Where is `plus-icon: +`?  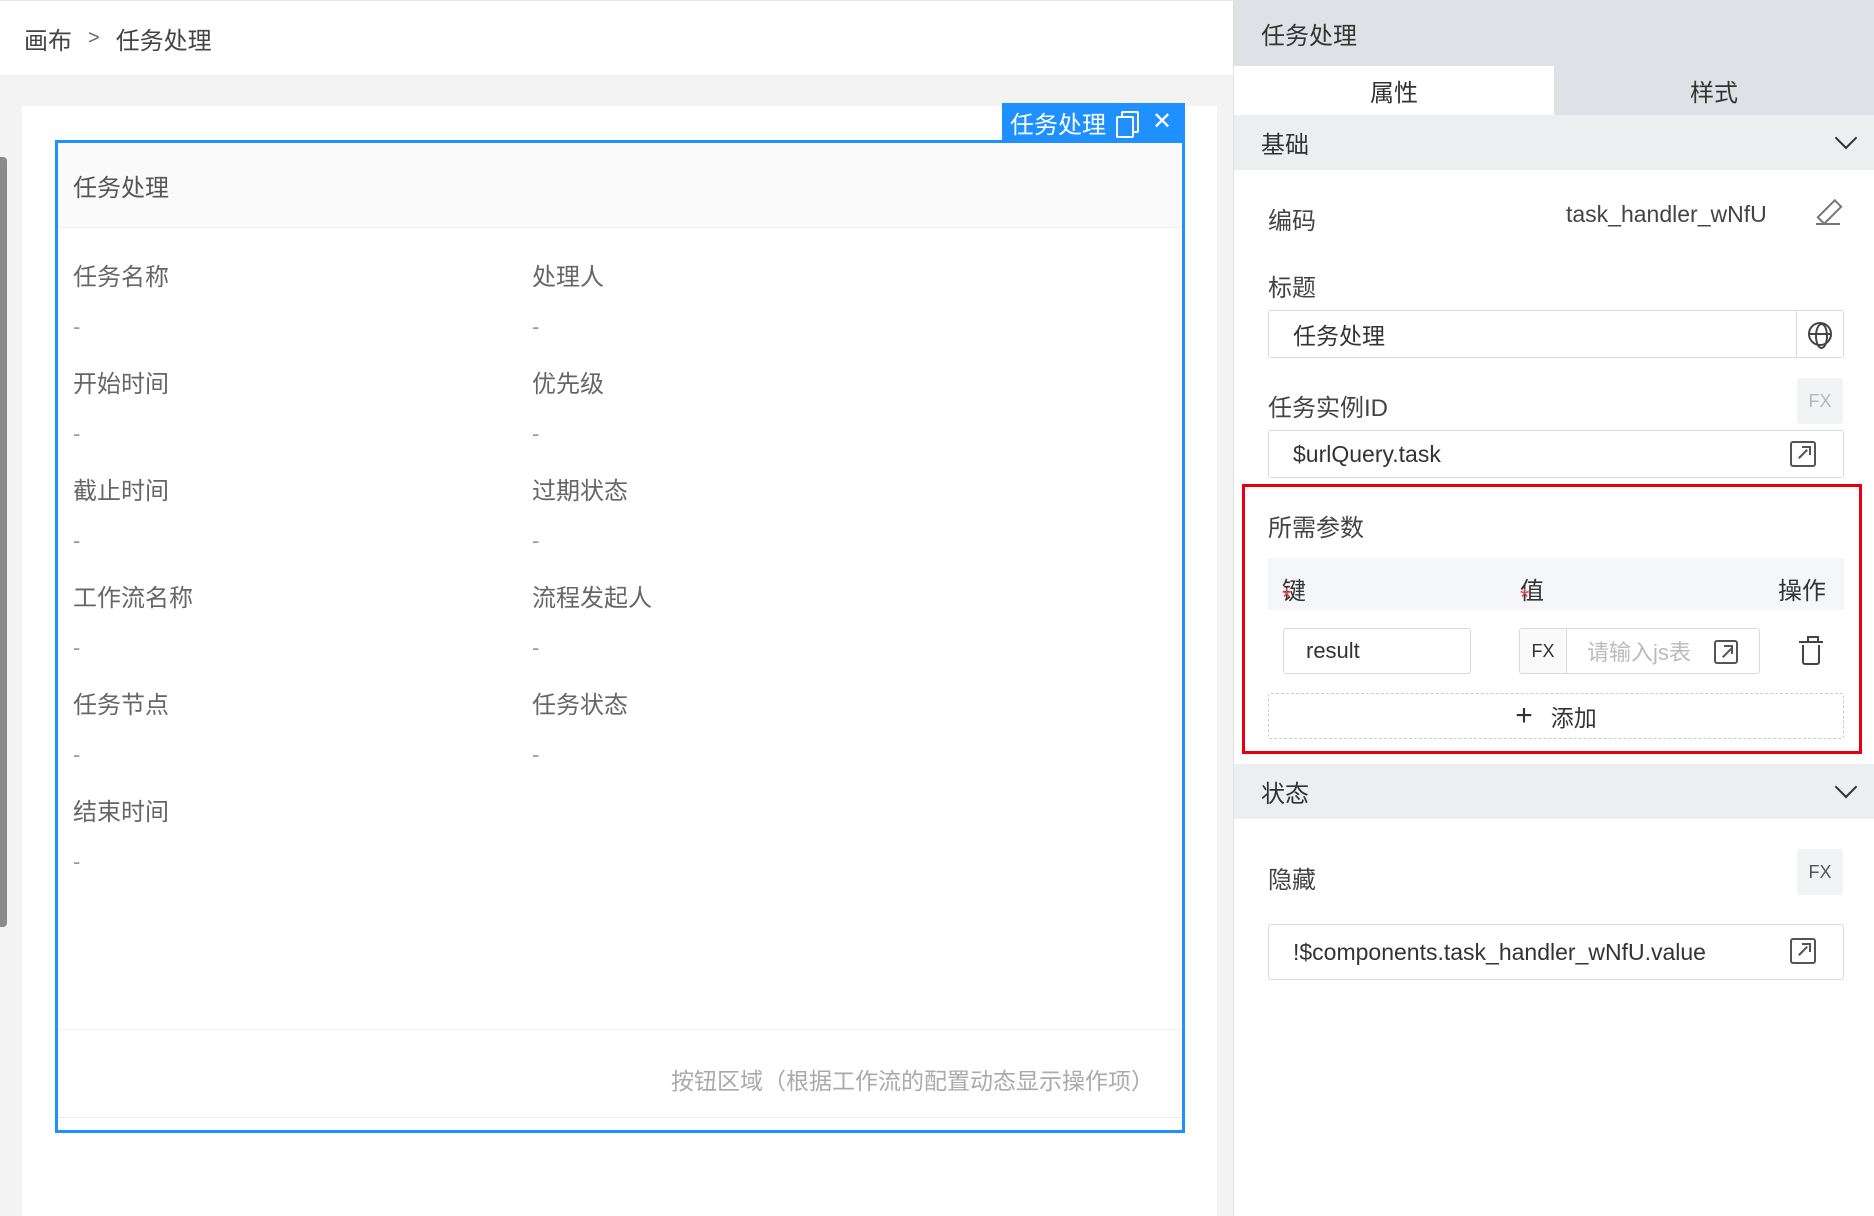 plus-icon: + is located at coordinates (1524, 715).